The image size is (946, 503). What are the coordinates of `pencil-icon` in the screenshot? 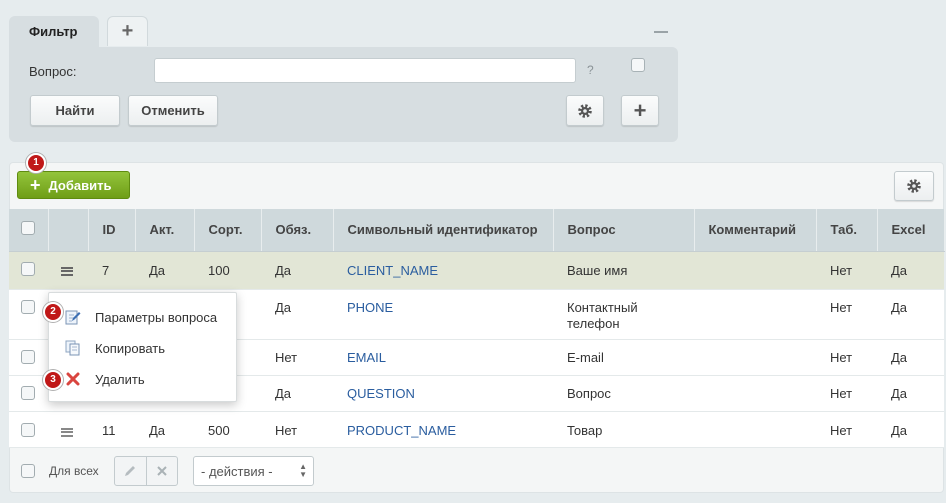 It's located at (130, 471).